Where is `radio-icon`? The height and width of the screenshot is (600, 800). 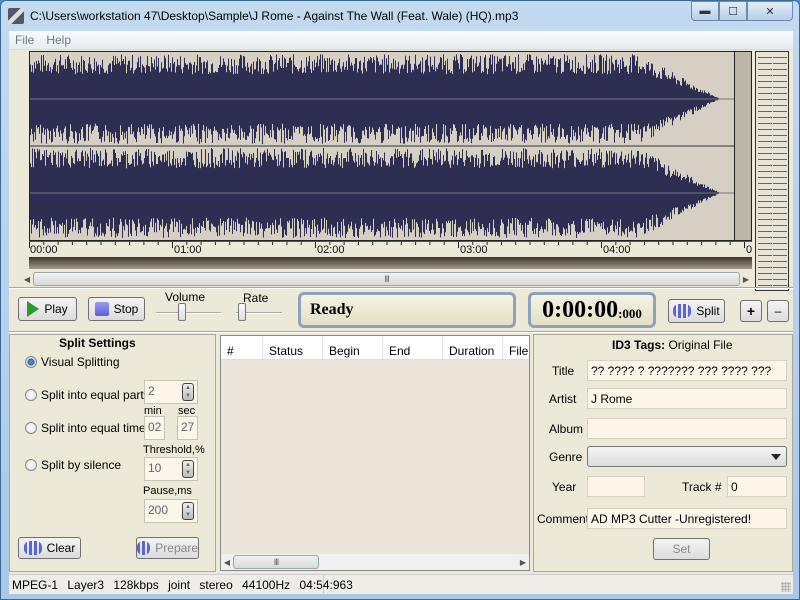
radio-icon is located at coordinates (31, 465).